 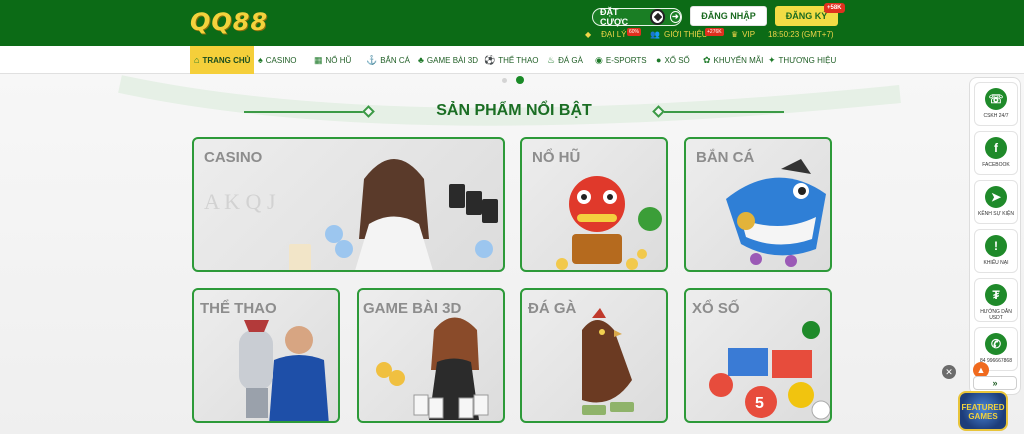 I want to click on refer-link: 👥 GIỚI THIỆU, so click(x=679, y=34).